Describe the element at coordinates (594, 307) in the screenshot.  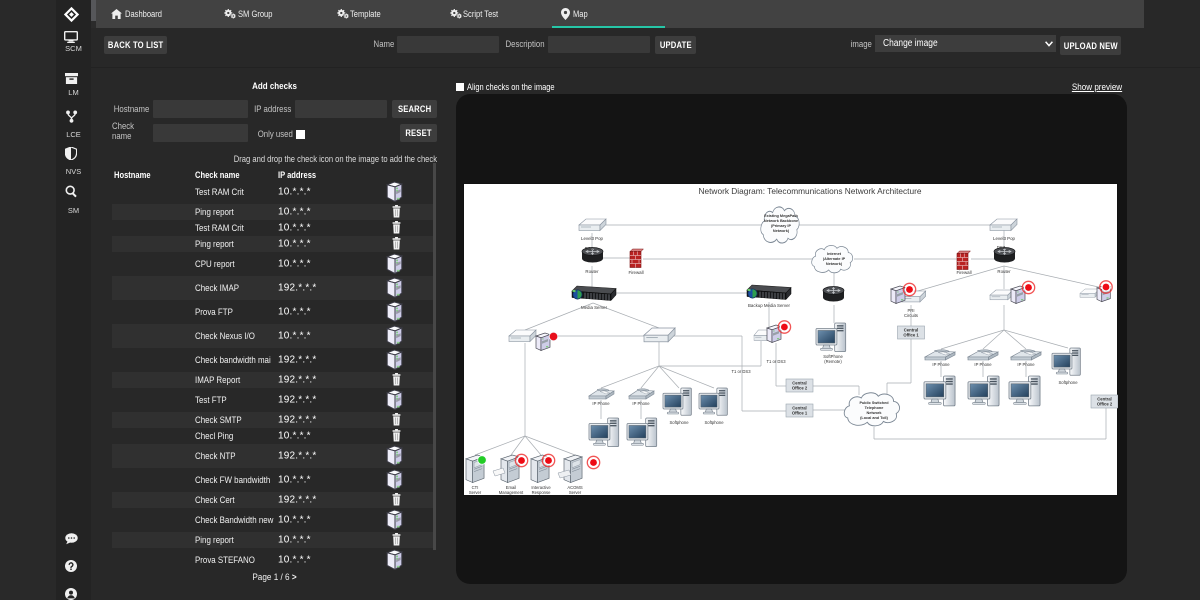
I see `svg-text: Media Server` at that location.